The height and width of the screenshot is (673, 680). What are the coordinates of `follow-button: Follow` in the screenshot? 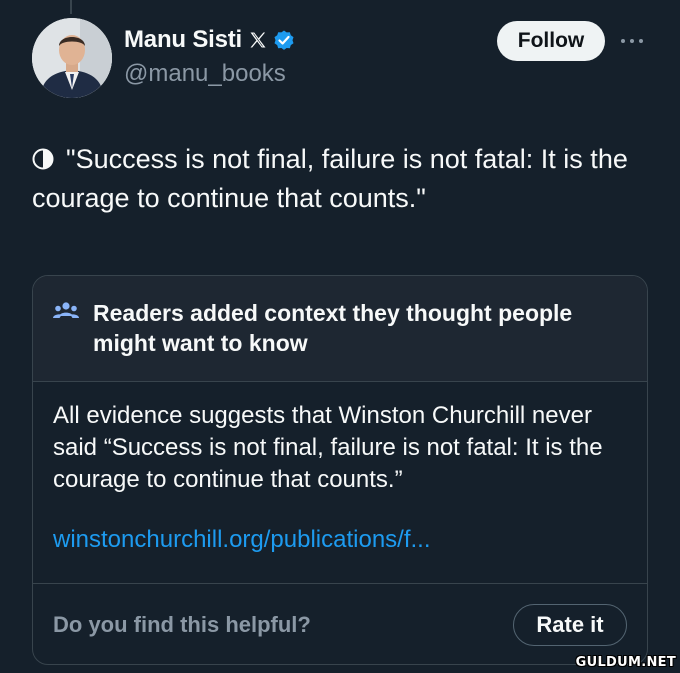 It's located at (551, 41).